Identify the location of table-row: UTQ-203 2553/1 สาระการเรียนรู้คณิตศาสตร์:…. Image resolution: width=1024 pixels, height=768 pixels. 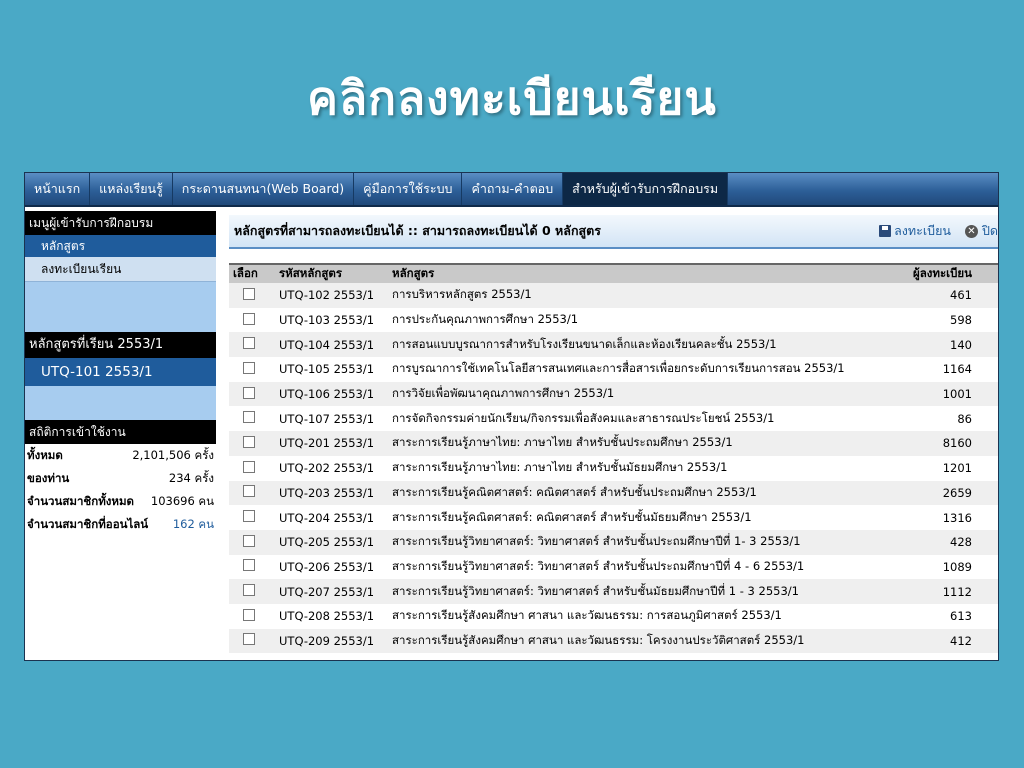
(613, 493).